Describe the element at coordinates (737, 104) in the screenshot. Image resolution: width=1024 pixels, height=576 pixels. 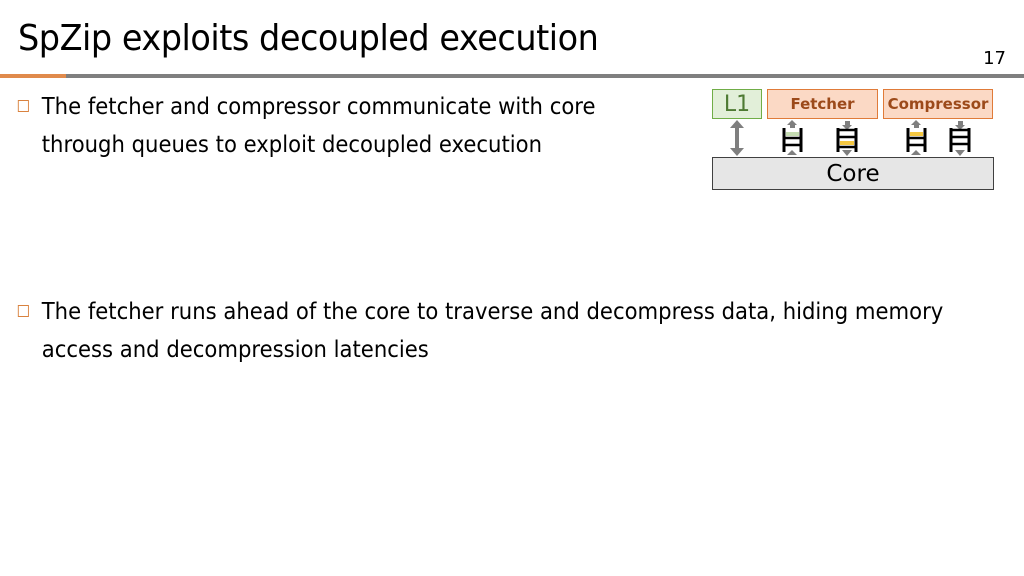
I see `l1-cache-block: L1` at that location.